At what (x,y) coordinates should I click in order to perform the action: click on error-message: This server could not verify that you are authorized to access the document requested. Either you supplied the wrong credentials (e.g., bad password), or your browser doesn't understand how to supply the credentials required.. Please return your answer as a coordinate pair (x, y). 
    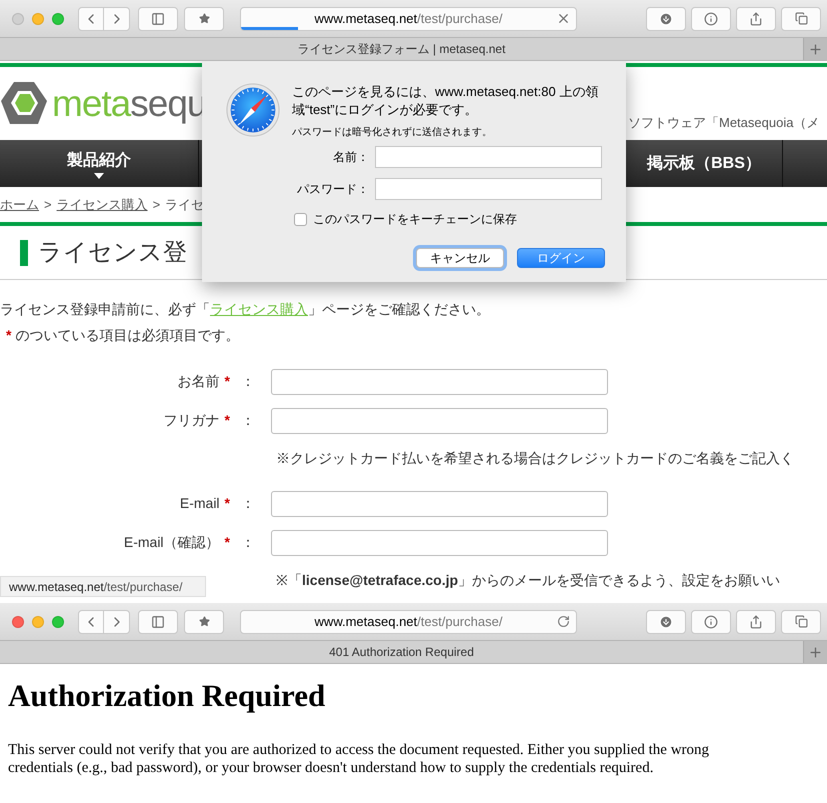
    Looking at the image, I should click on (359, 758).